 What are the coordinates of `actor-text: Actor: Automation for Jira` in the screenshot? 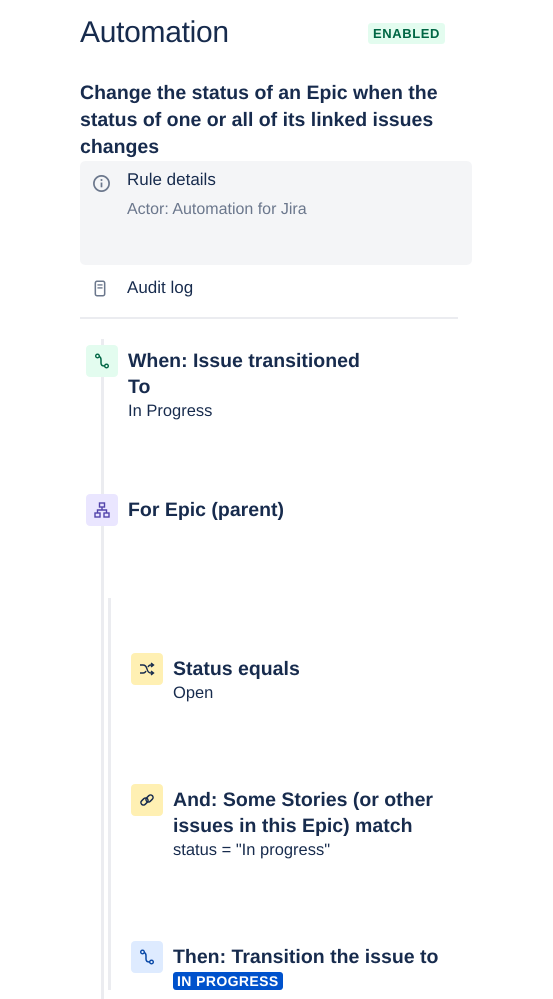 It's located at (217, 210).